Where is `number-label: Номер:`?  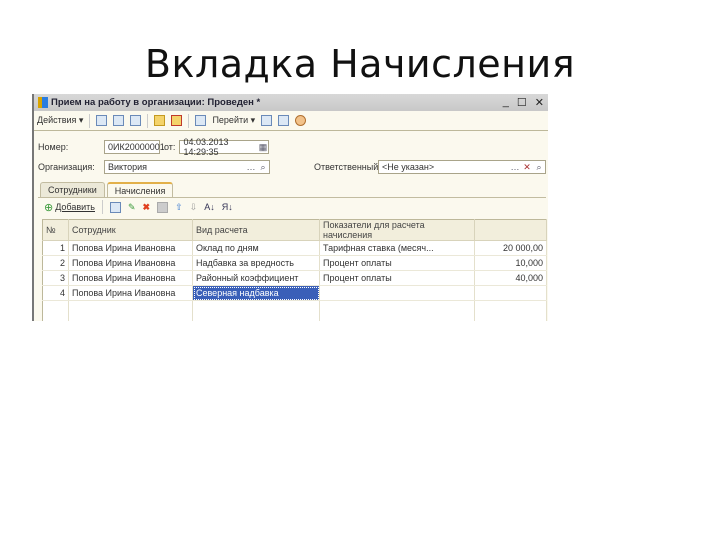 number-label: Номер: is located at coordinates (53, 147).